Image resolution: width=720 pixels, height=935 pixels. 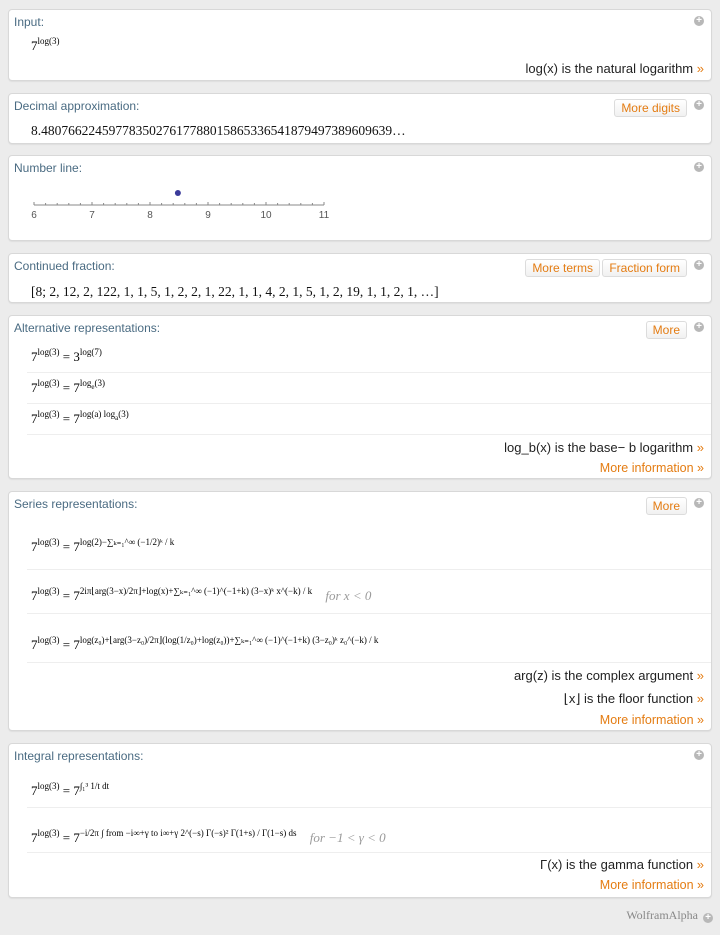 What do you see at coordinates (64, 266) in the screenshot?
I see `pod-title: Continued fraction:` at bounding box center [64, 266].